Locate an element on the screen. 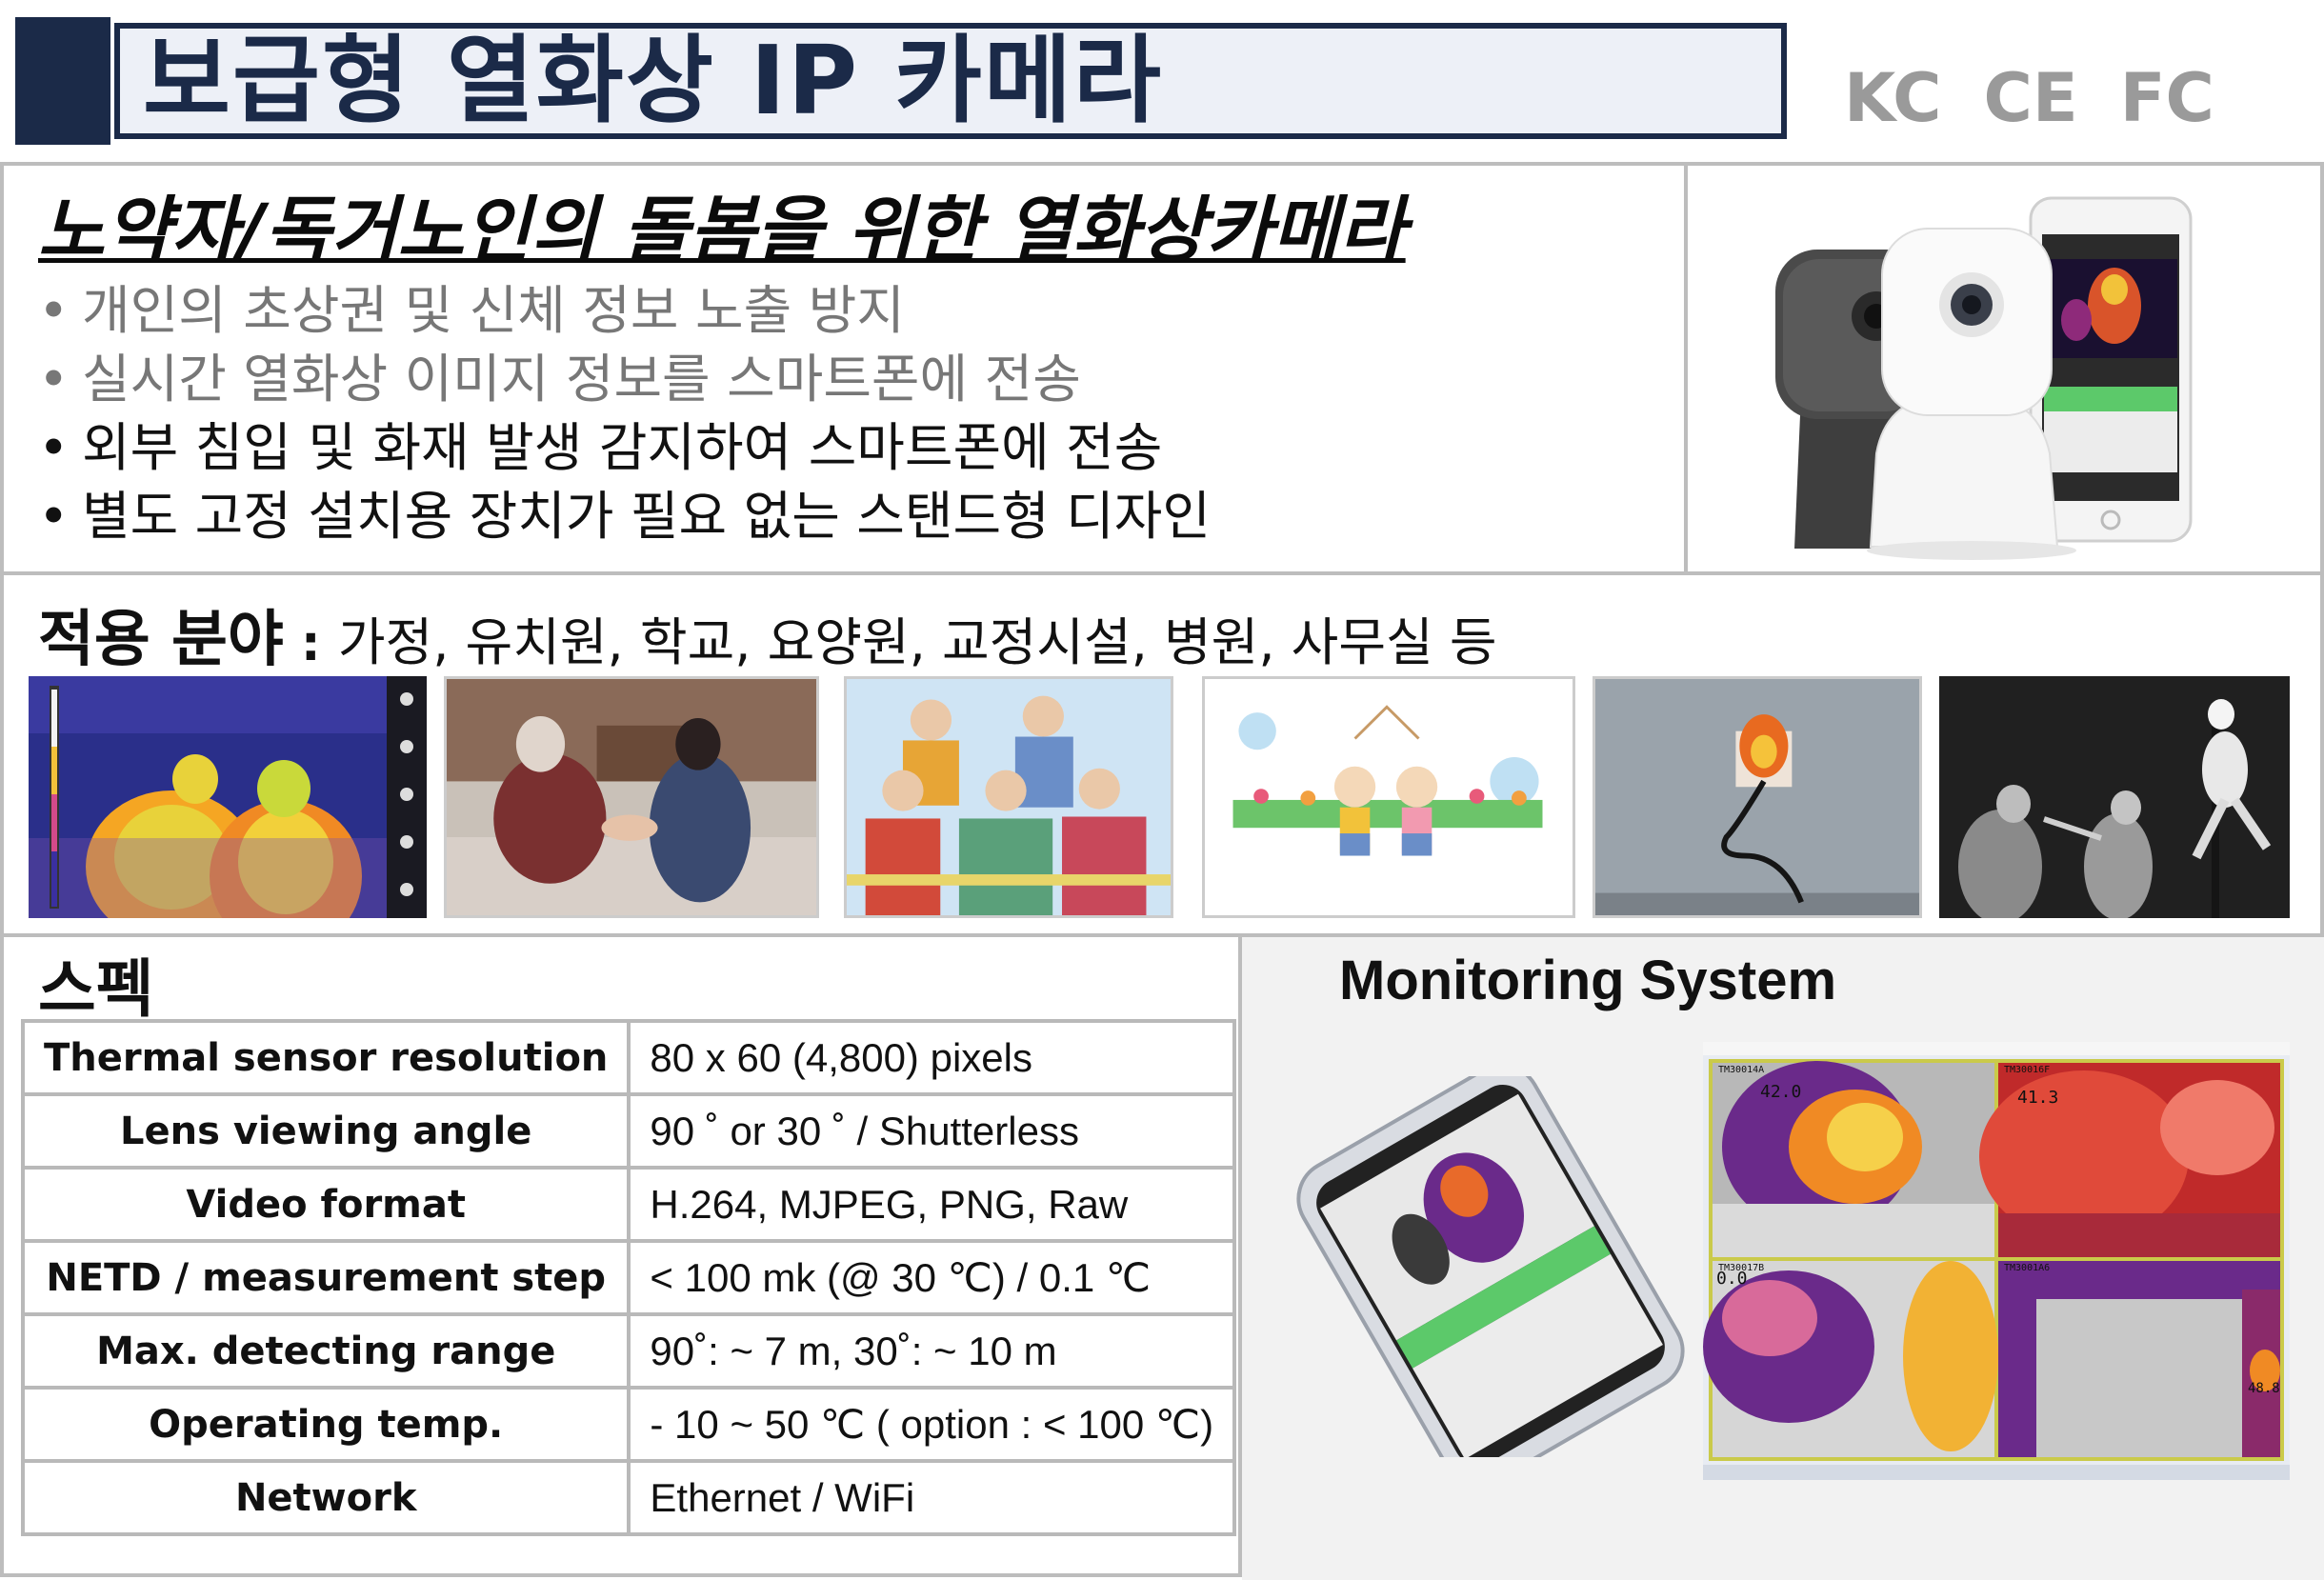 This screenshot has width=2324, height=1580. spec-key: Network is located at coordinates (325, 1497).